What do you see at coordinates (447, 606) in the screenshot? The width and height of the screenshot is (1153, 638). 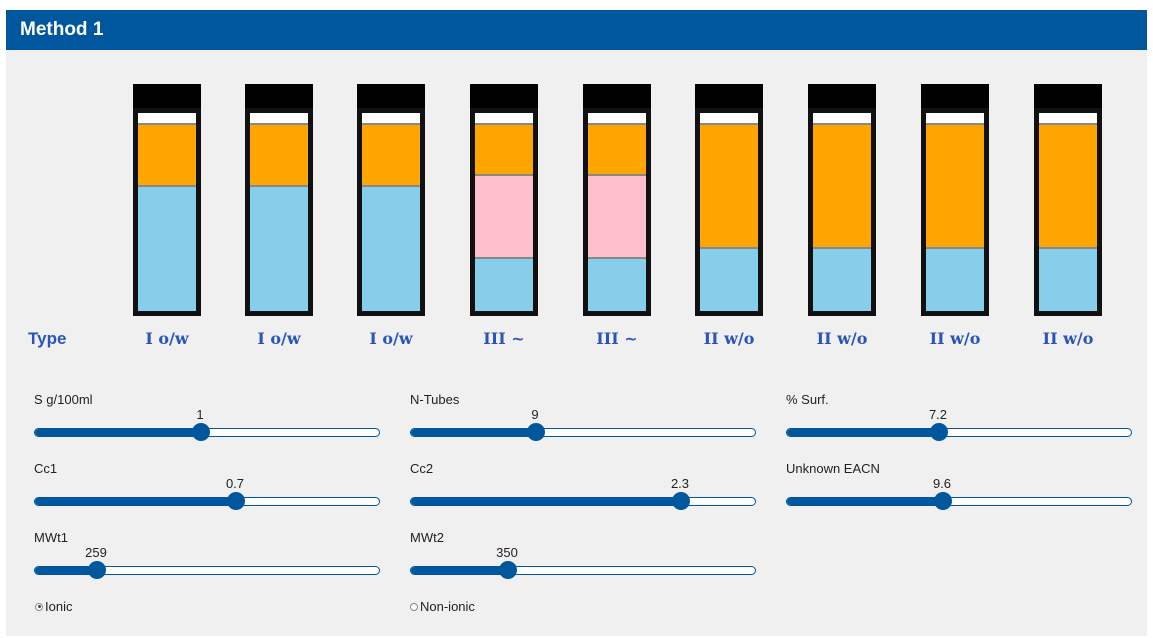 I see `non-ionic-radio-label: Non-ionic` at bounding box center [447, 606].